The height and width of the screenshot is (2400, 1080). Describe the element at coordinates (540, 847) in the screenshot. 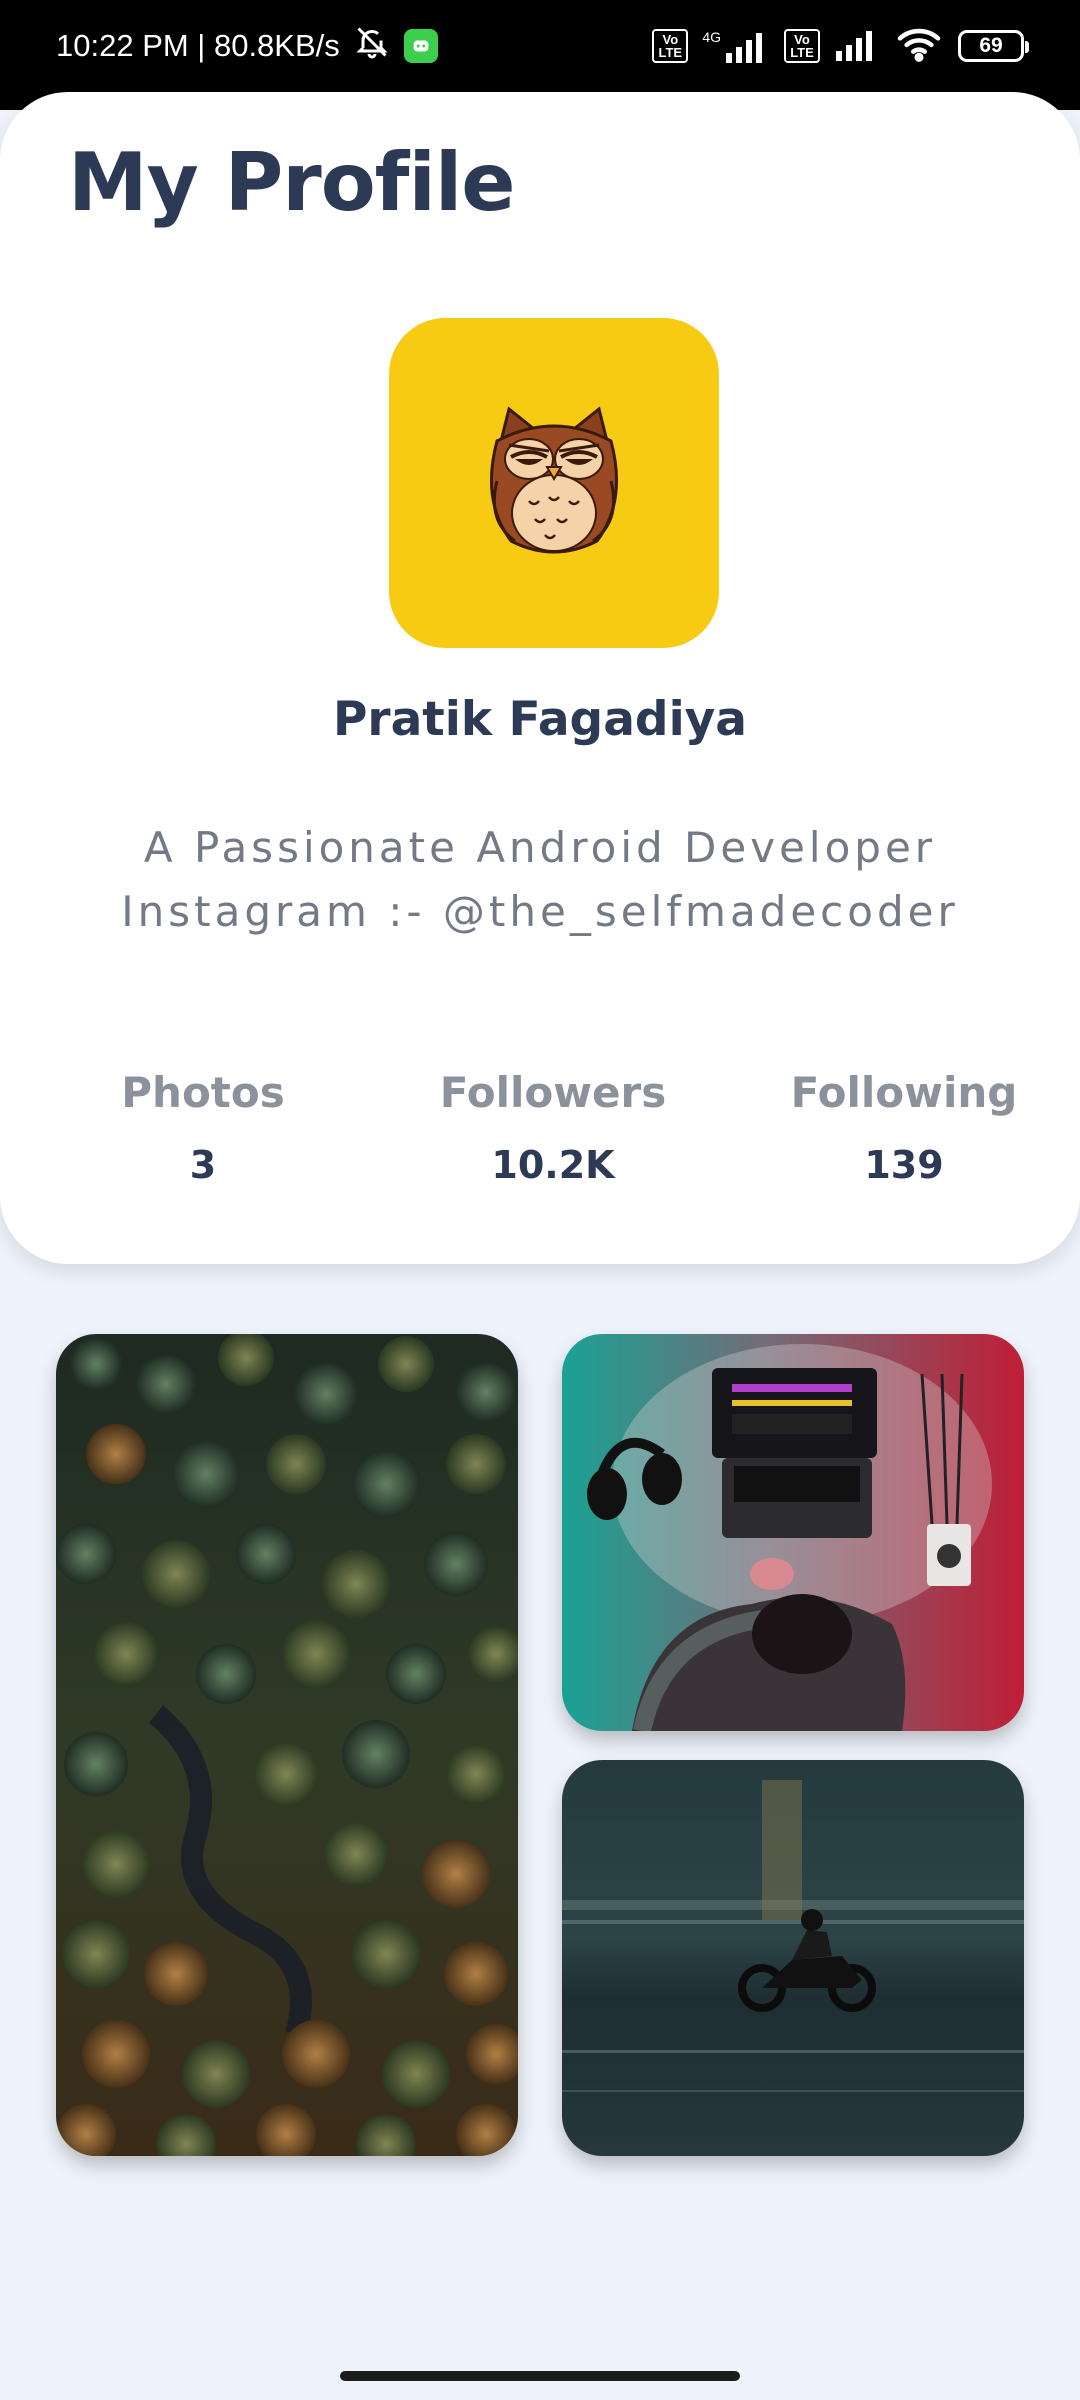

I see `bio-line-1: A Passionate Android Developer` at that location.